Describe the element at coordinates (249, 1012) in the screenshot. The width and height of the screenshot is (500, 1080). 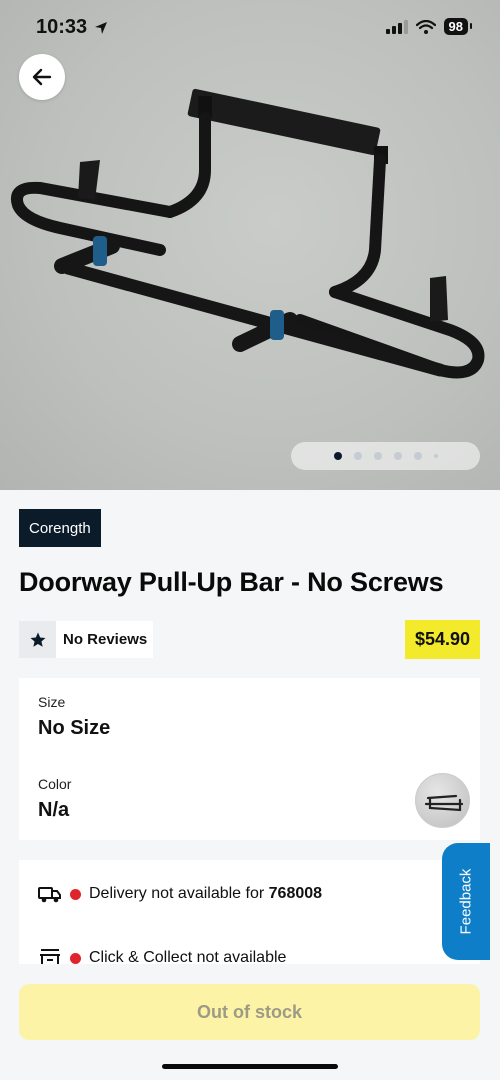
I see `out-of-stock-button: Out of stock` at that location.